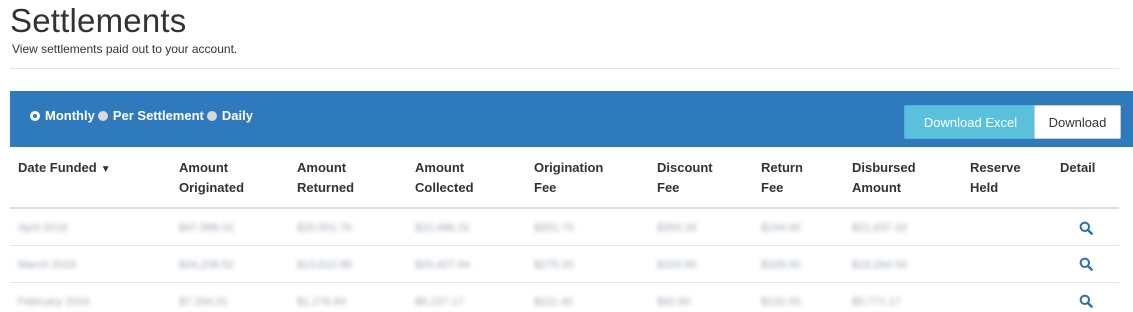 The height and width of the screenshot is (312, 1133). What do you see at coordinates (554, 265) in the screenshot?
I see `cell-value: $275.20` at bounding box center [554, 265].